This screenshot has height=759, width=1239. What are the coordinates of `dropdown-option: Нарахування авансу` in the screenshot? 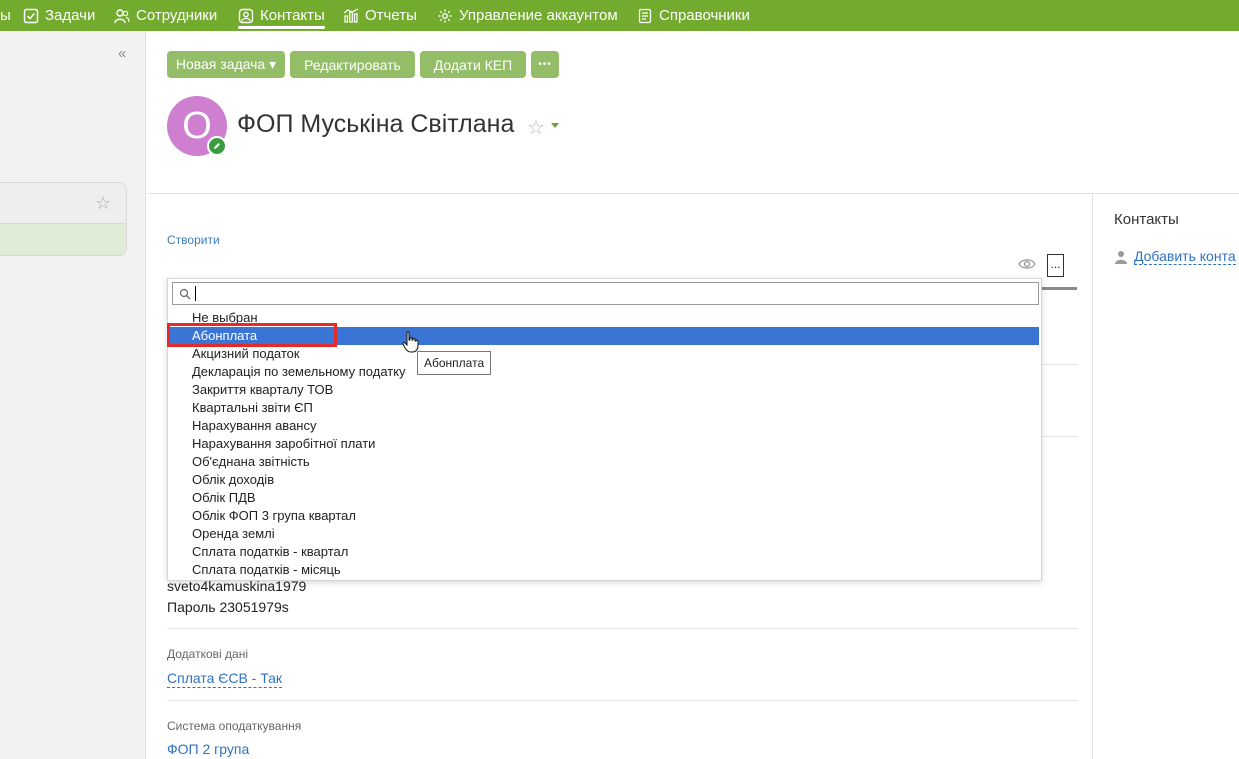 It's located at (603, 426).